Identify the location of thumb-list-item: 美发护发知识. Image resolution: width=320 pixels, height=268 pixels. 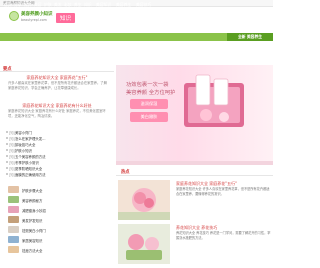
(61, 220).